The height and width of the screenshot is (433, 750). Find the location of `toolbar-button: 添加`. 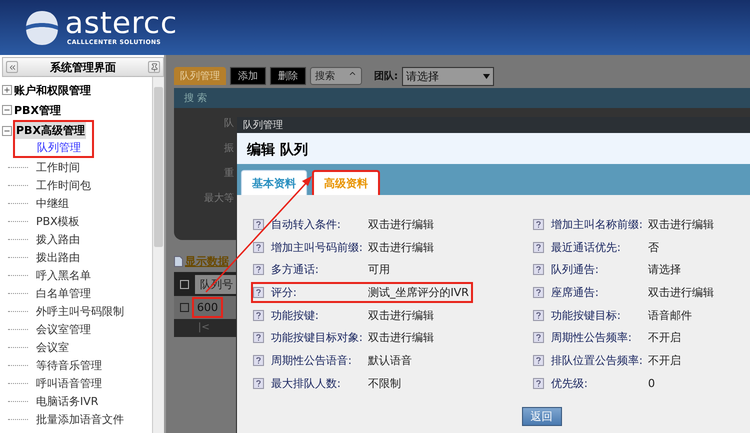

toolbar-button: 添加 is located at coordinates (248, 76).